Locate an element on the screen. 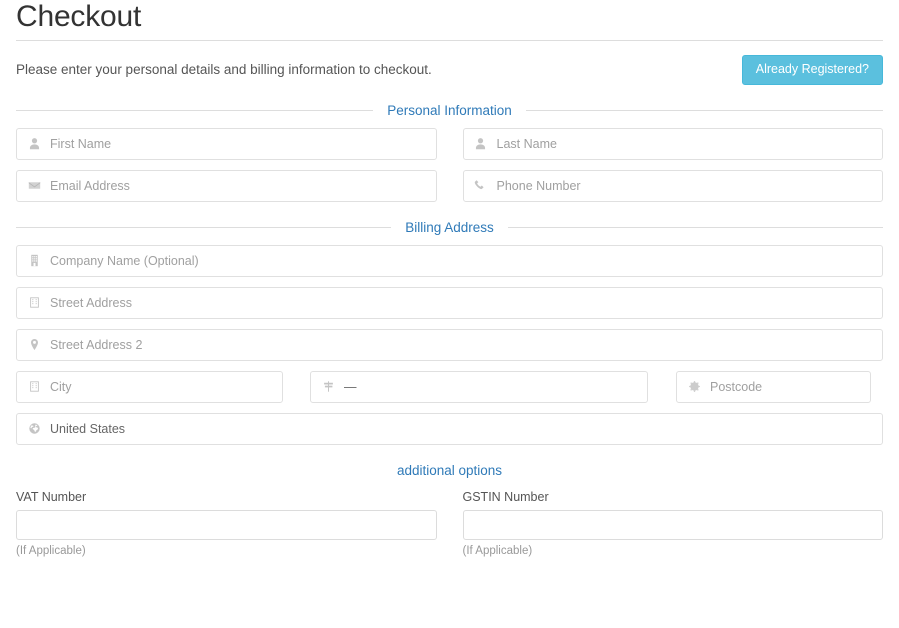  country-select: United States is located at coordinates (449, 428).